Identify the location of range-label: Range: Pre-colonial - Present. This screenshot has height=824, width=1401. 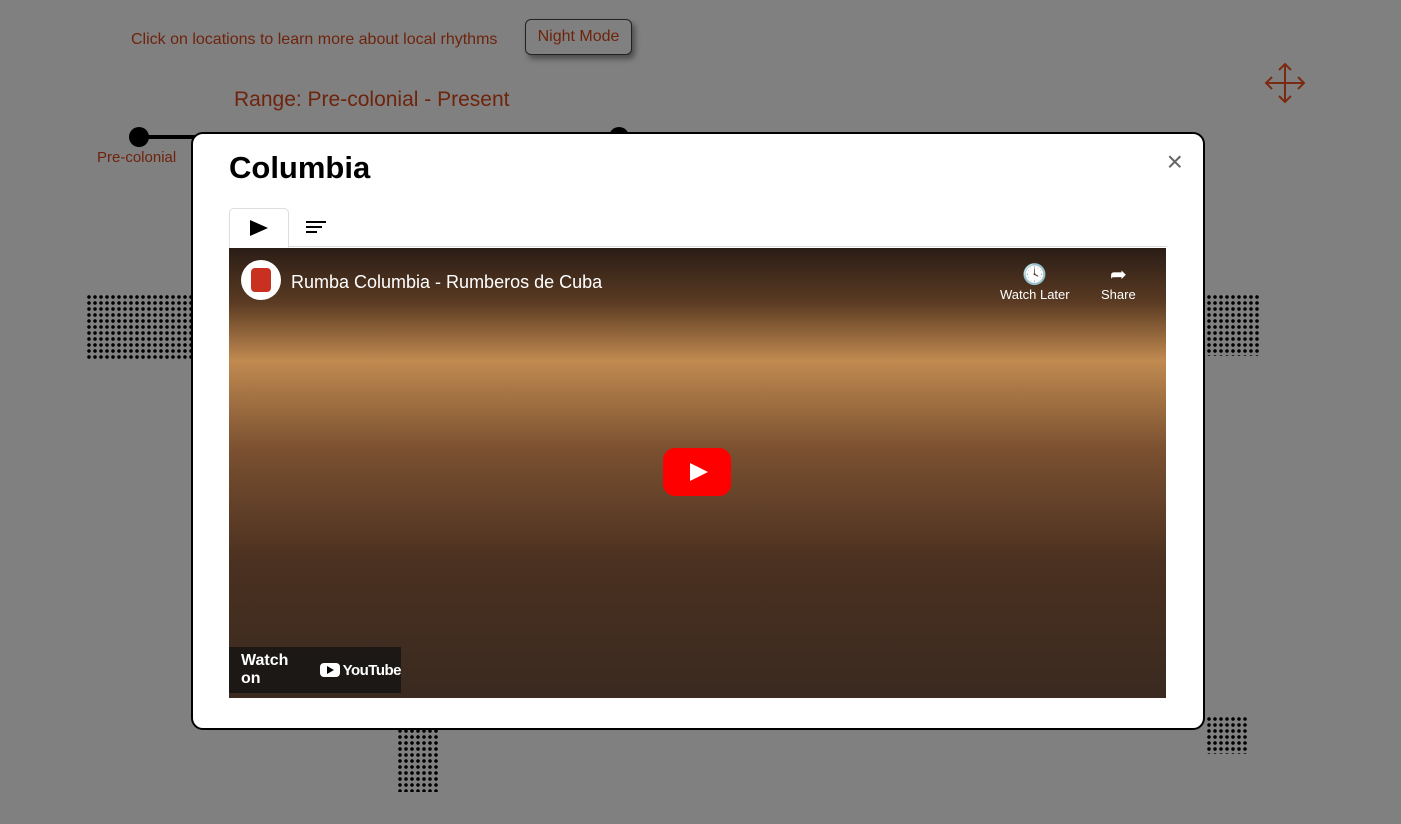
(372, 99).